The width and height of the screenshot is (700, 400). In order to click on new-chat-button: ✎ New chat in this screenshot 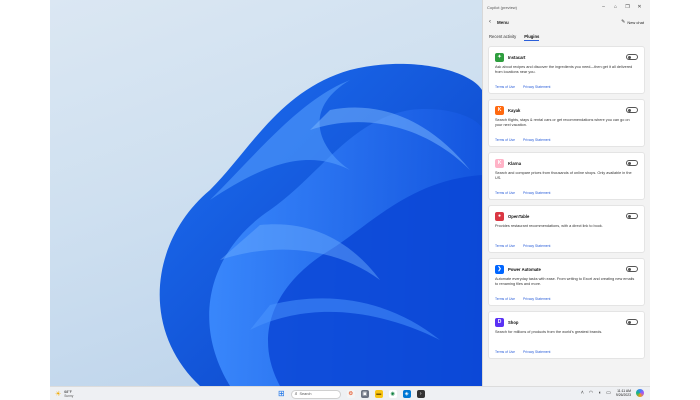, I will do `click(632, 22)`.